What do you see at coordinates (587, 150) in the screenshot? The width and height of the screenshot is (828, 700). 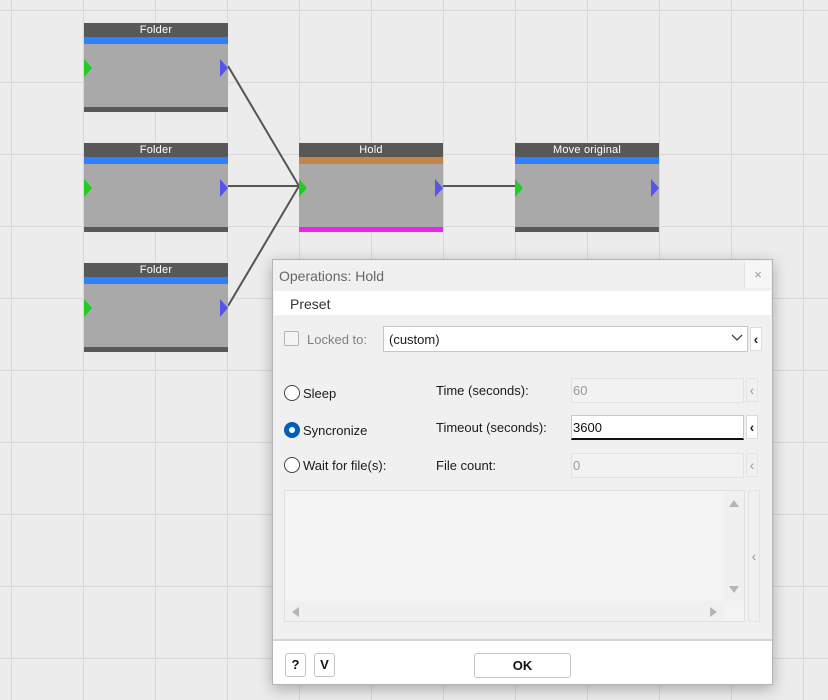 I see `node-title: Move original` at bounding box center [587, 150].